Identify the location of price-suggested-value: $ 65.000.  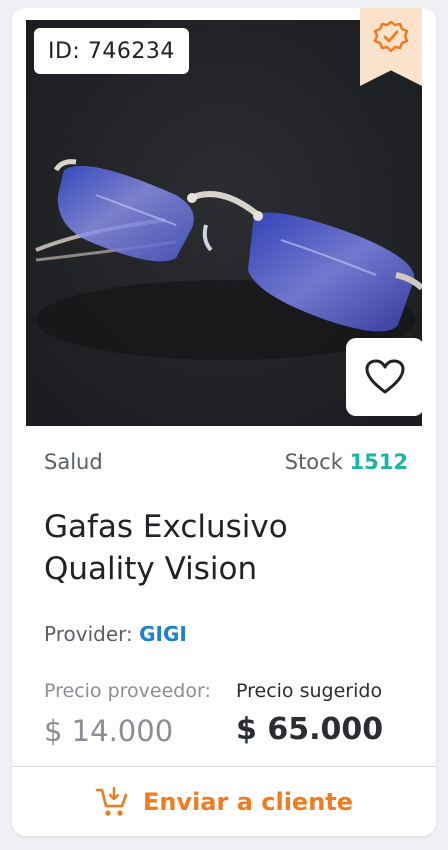
(310, 729).